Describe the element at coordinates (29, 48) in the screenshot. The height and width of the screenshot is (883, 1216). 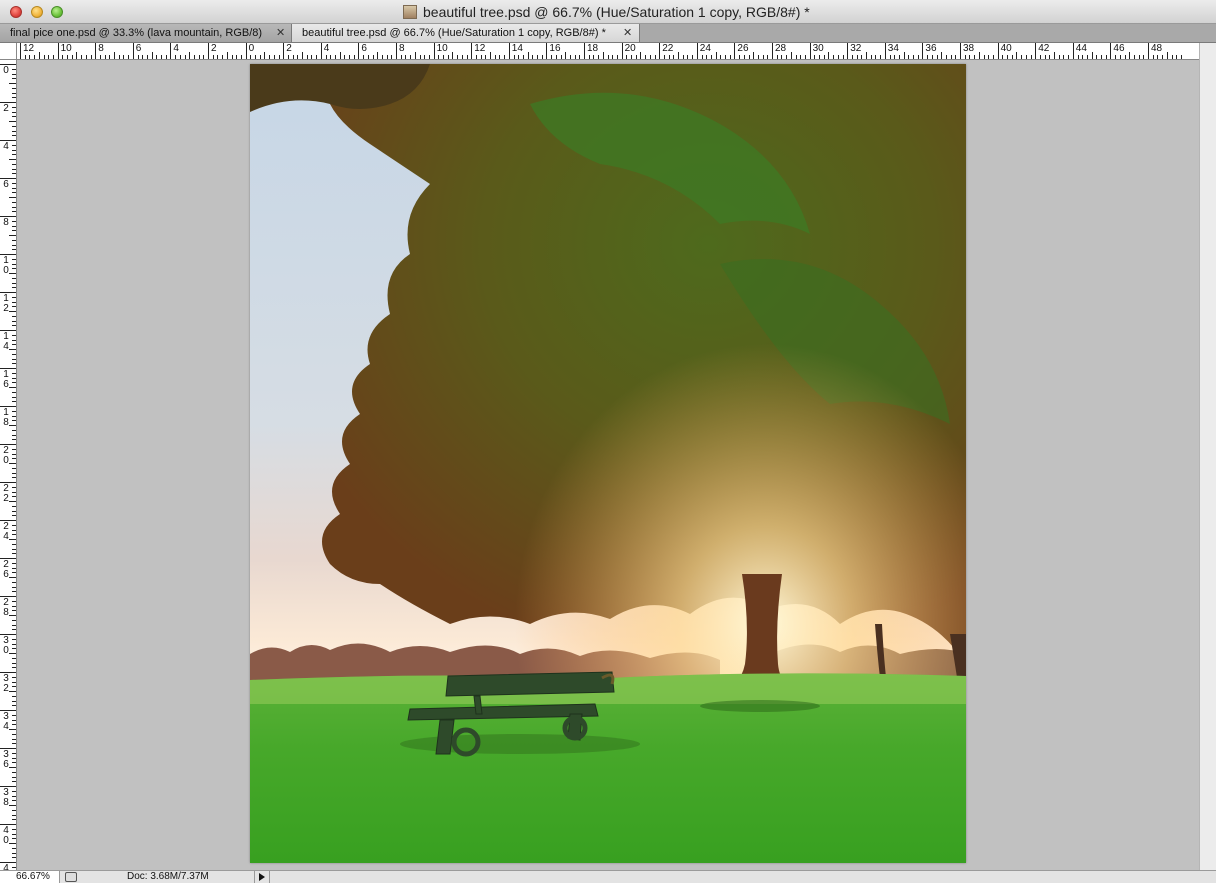
I see `ruler-label: 12` at that location.